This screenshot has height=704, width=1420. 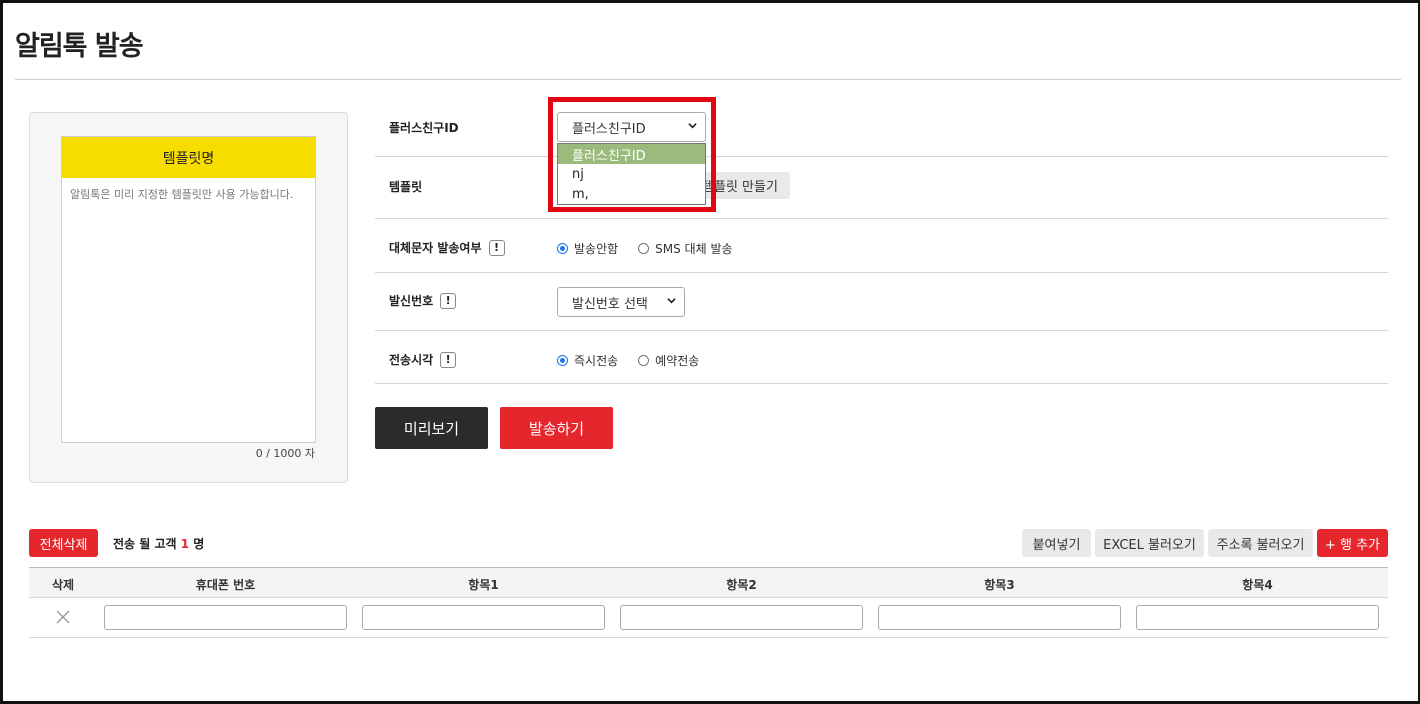 I want to click on column-header-item2: 항목2, so click(x=741, y=585).